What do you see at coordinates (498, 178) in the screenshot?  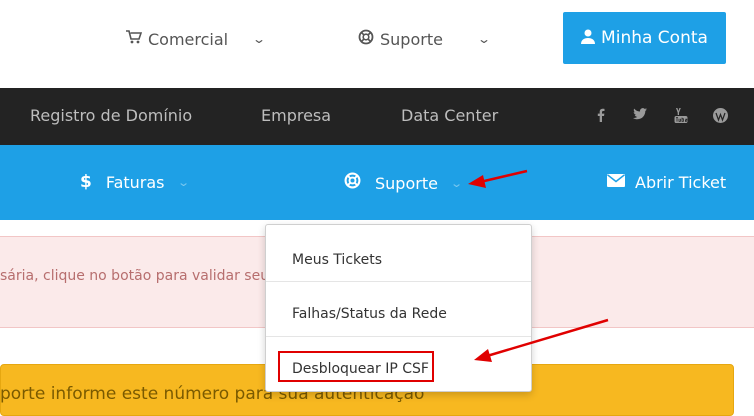 I see `annotation-arrow-suporte` at bounding box center [498, 178].